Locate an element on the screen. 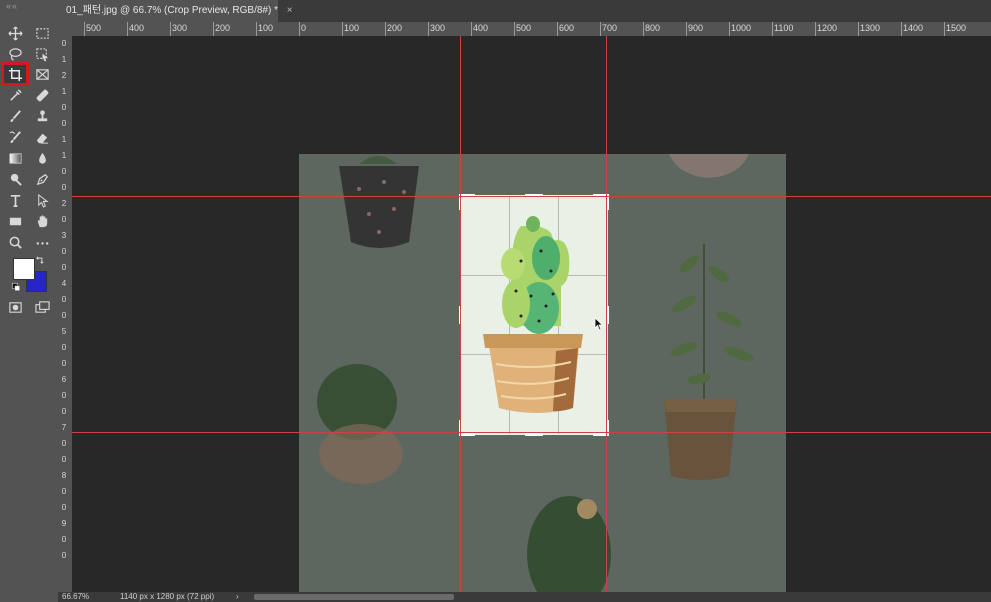 This screenshot has width=991, height=602. ruler-label: 4 is located at coordinates (64, 283).